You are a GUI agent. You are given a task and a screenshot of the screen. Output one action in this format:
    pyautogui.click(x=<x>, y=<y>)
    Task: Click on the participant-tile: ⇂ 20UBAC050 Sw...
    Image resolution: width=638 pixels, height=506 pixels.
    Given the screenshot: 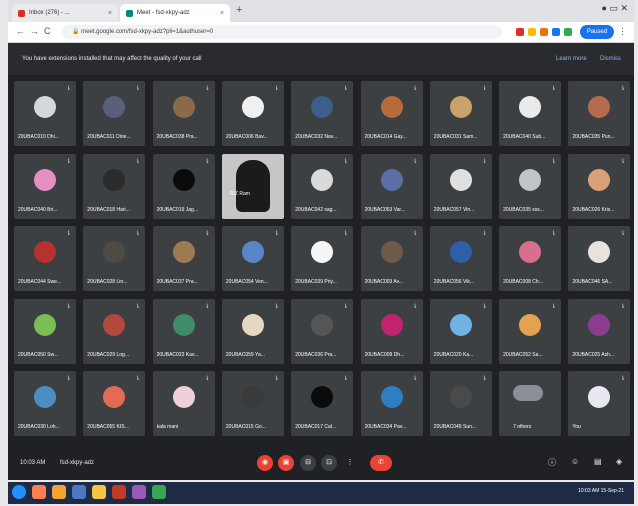 What is the action you would take?
    pyautogui.click(x=45, y=331)
    